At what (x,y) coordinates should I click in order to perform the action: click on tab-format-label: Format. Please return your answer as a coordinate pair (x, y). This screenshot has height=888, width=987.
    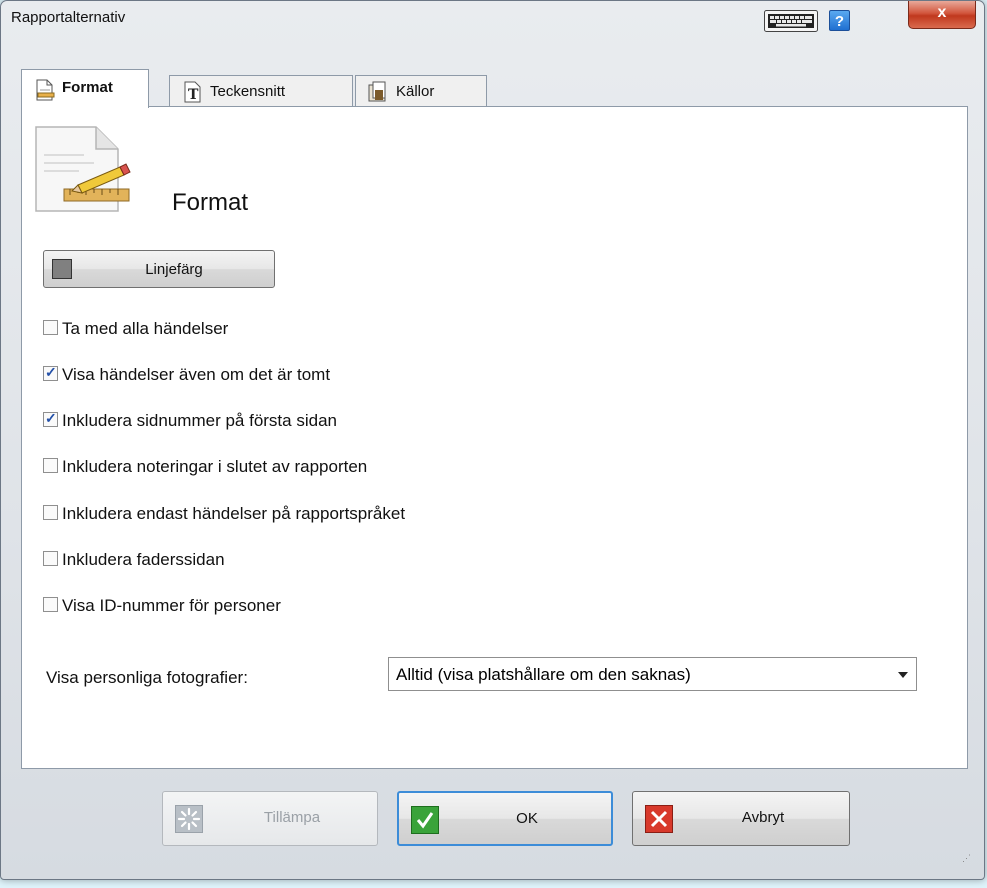
    Looking at the image, I should click on (87, 87).